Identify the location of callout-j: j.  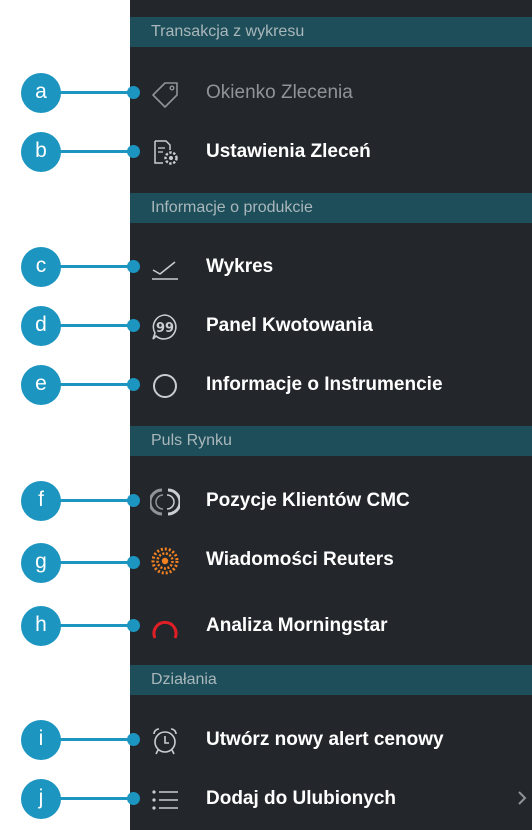
(70, 799).